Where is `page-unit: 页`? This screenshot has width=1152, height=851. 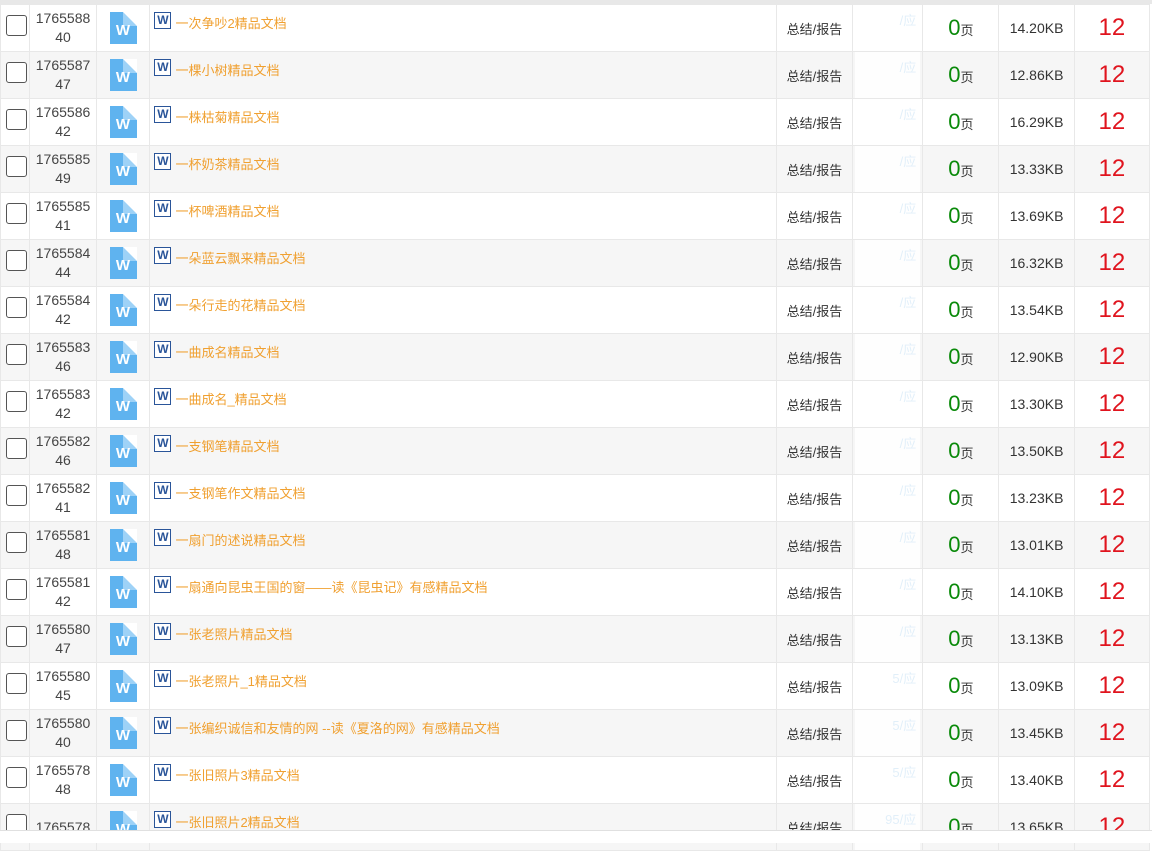
page-unit: 页 is located at coordinates (967, 547).